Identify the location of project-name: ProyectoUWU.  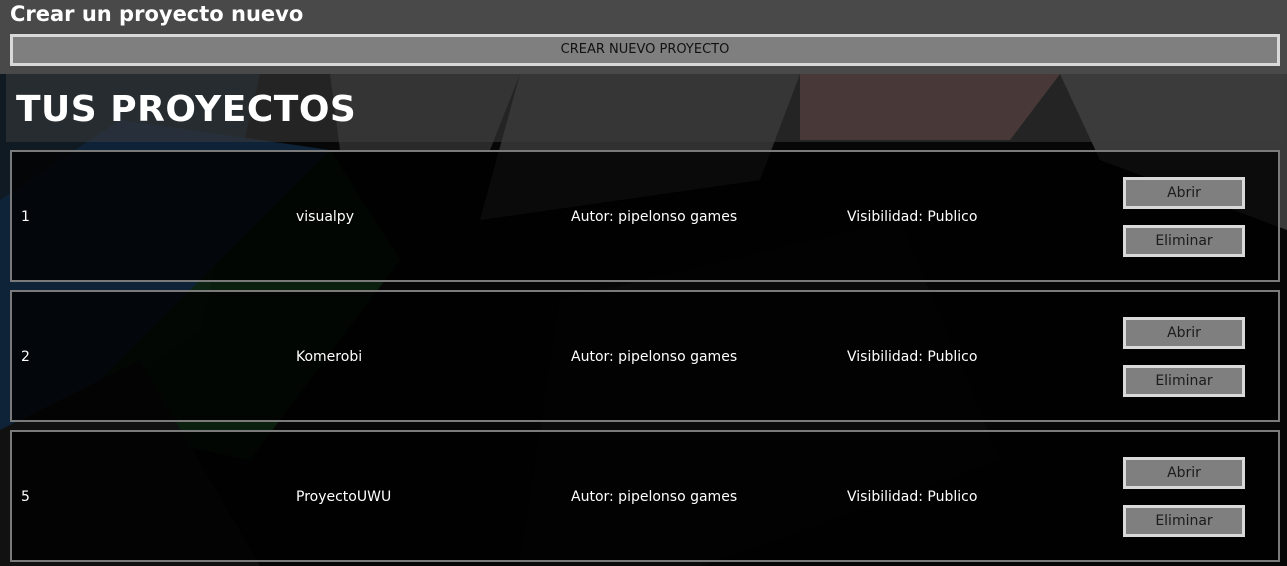
(344, 497).